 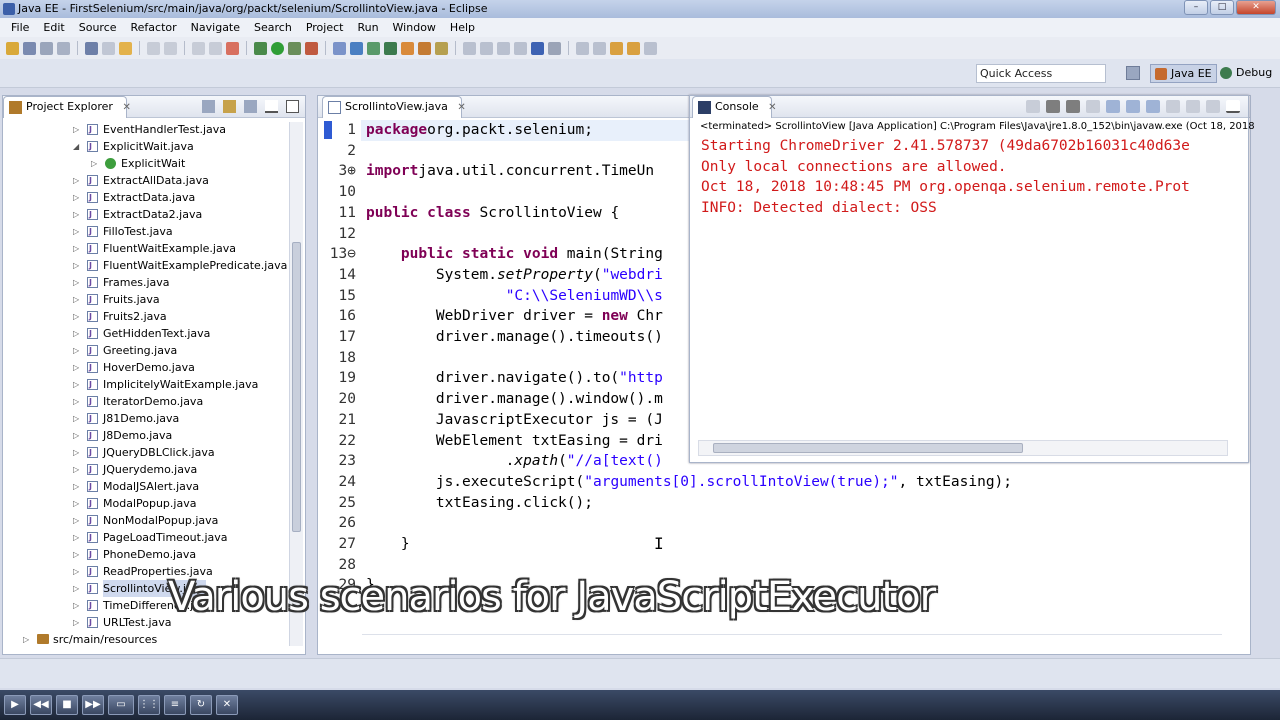 I want to click on open-console-icon, so click(x=1213, y=106).